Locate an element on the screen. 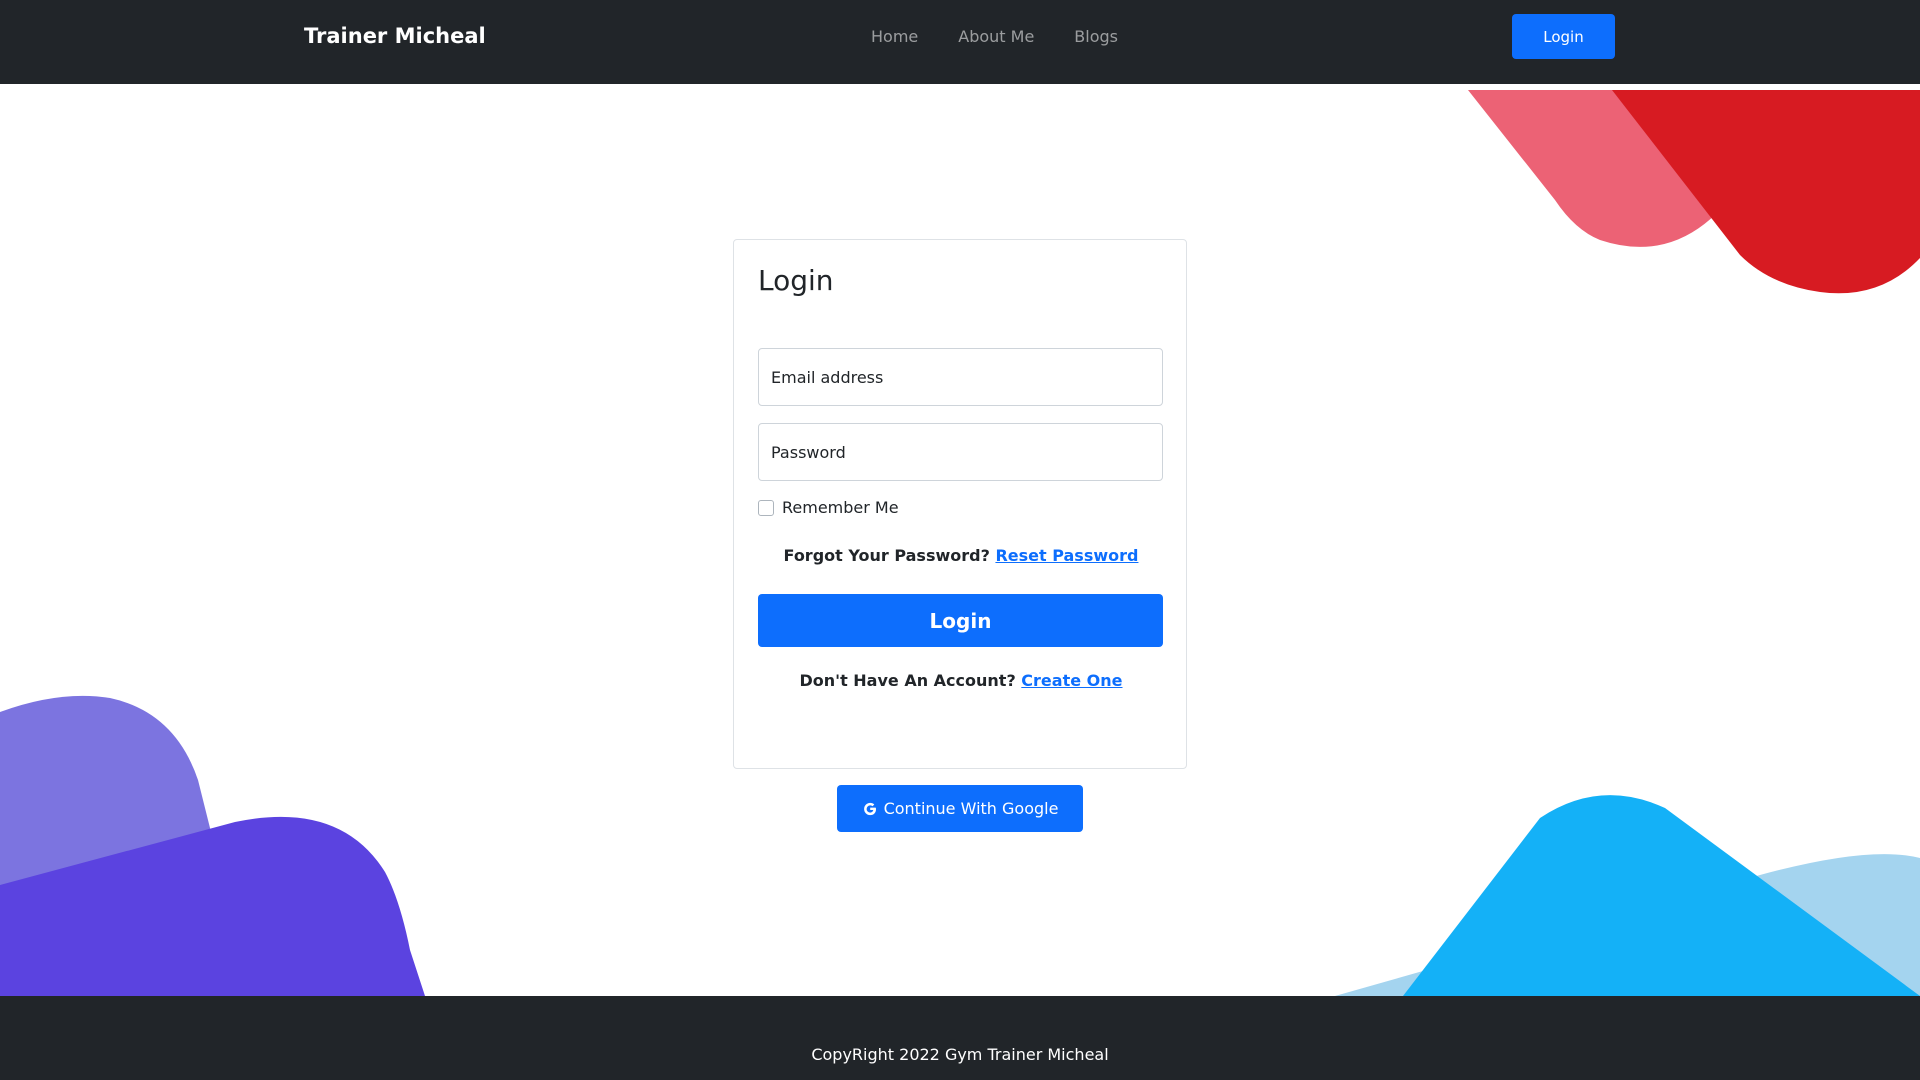  remember-me-row: Remember Me is located at coordinates (828, 507).